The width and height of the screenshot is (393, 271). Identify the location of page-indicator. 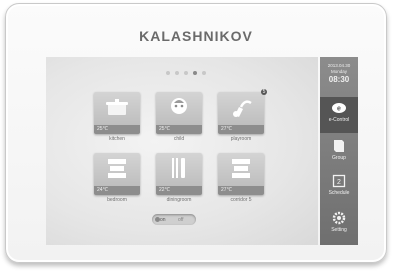
(186, 73).